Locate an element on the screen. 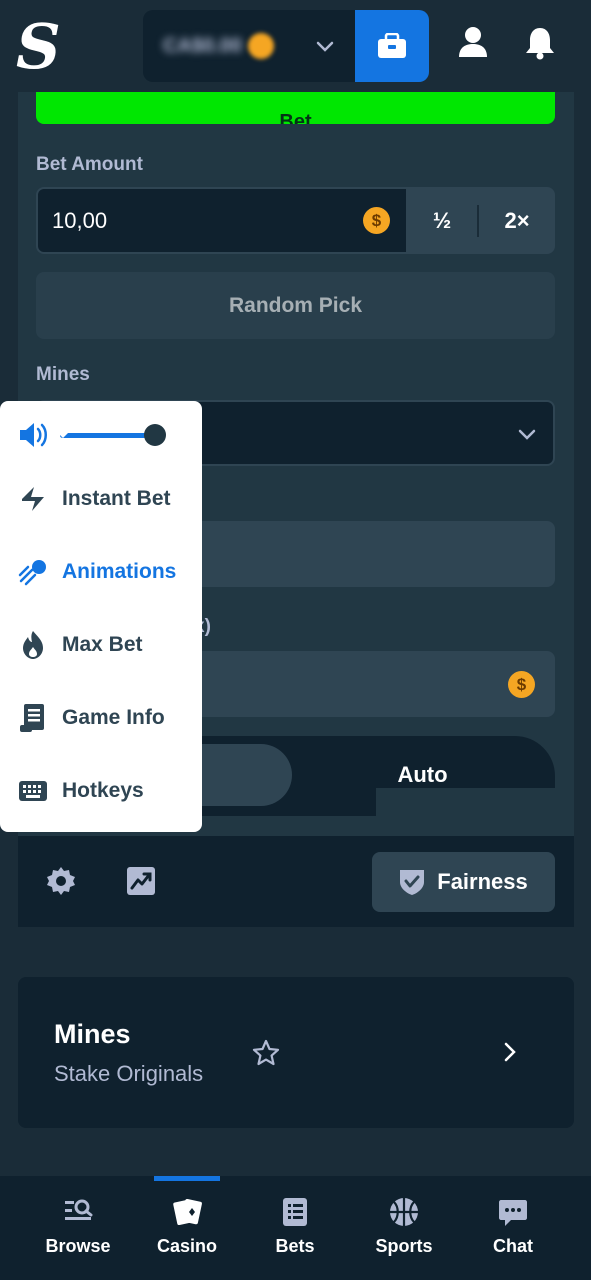 The width and height of the screenshot is (591, 1280). double-bet-button: 2× is located at coordinates (517, 220).